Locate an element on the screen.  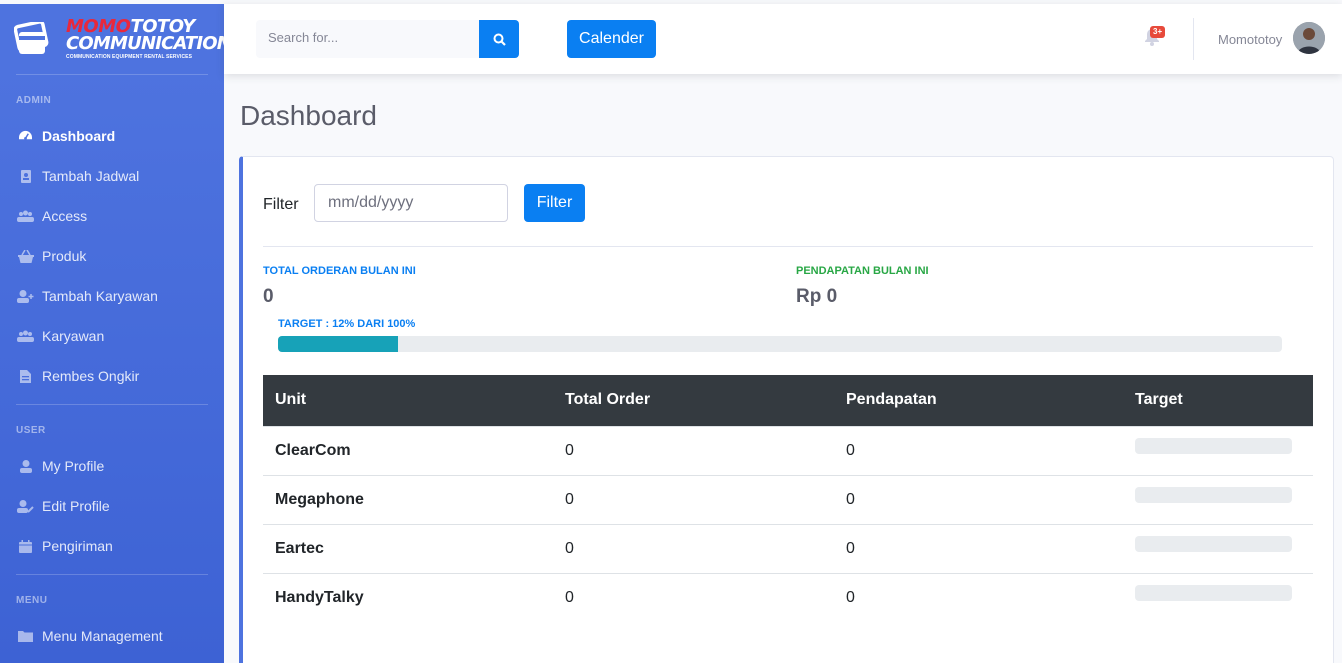
target-progress-fill is located at coordinates (338, 344).